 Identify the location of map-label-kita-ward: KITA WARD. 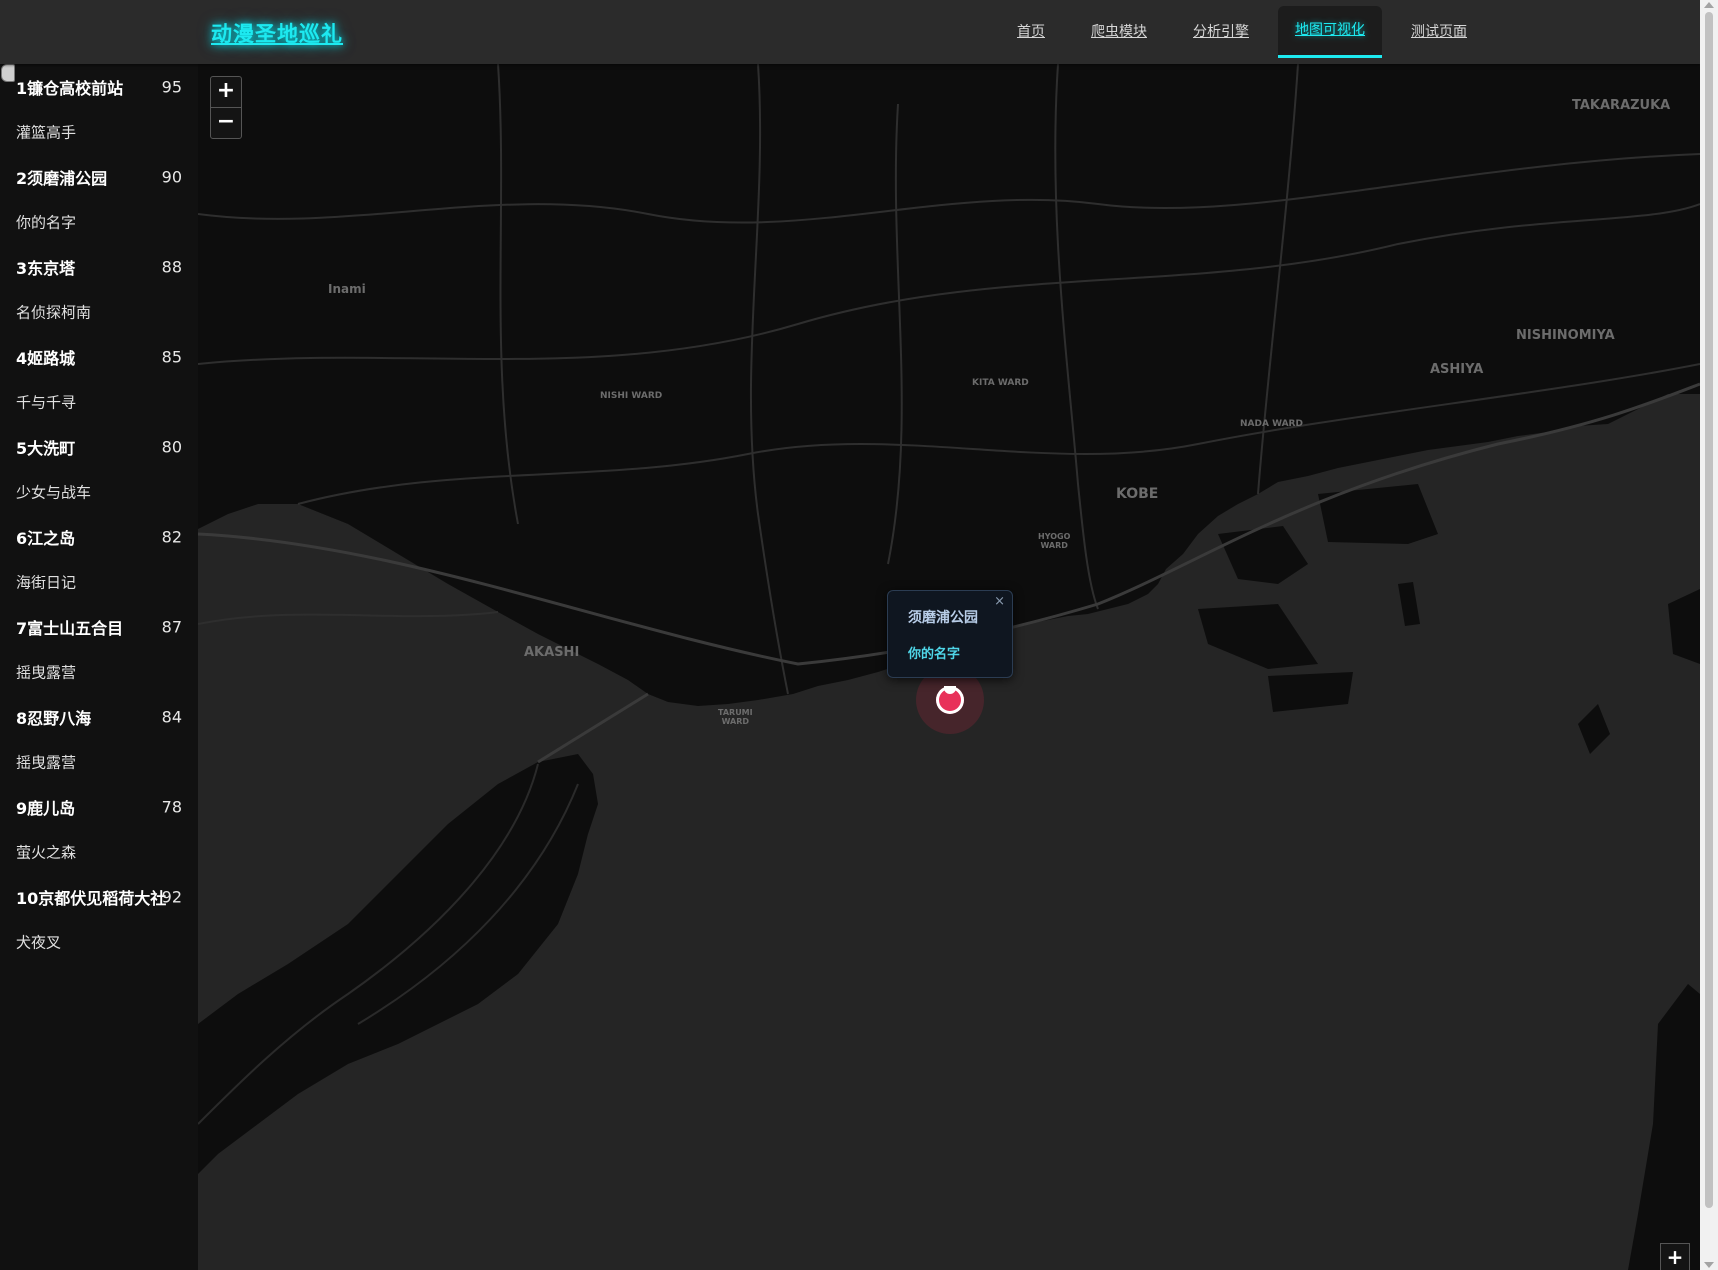
(1000, 383).